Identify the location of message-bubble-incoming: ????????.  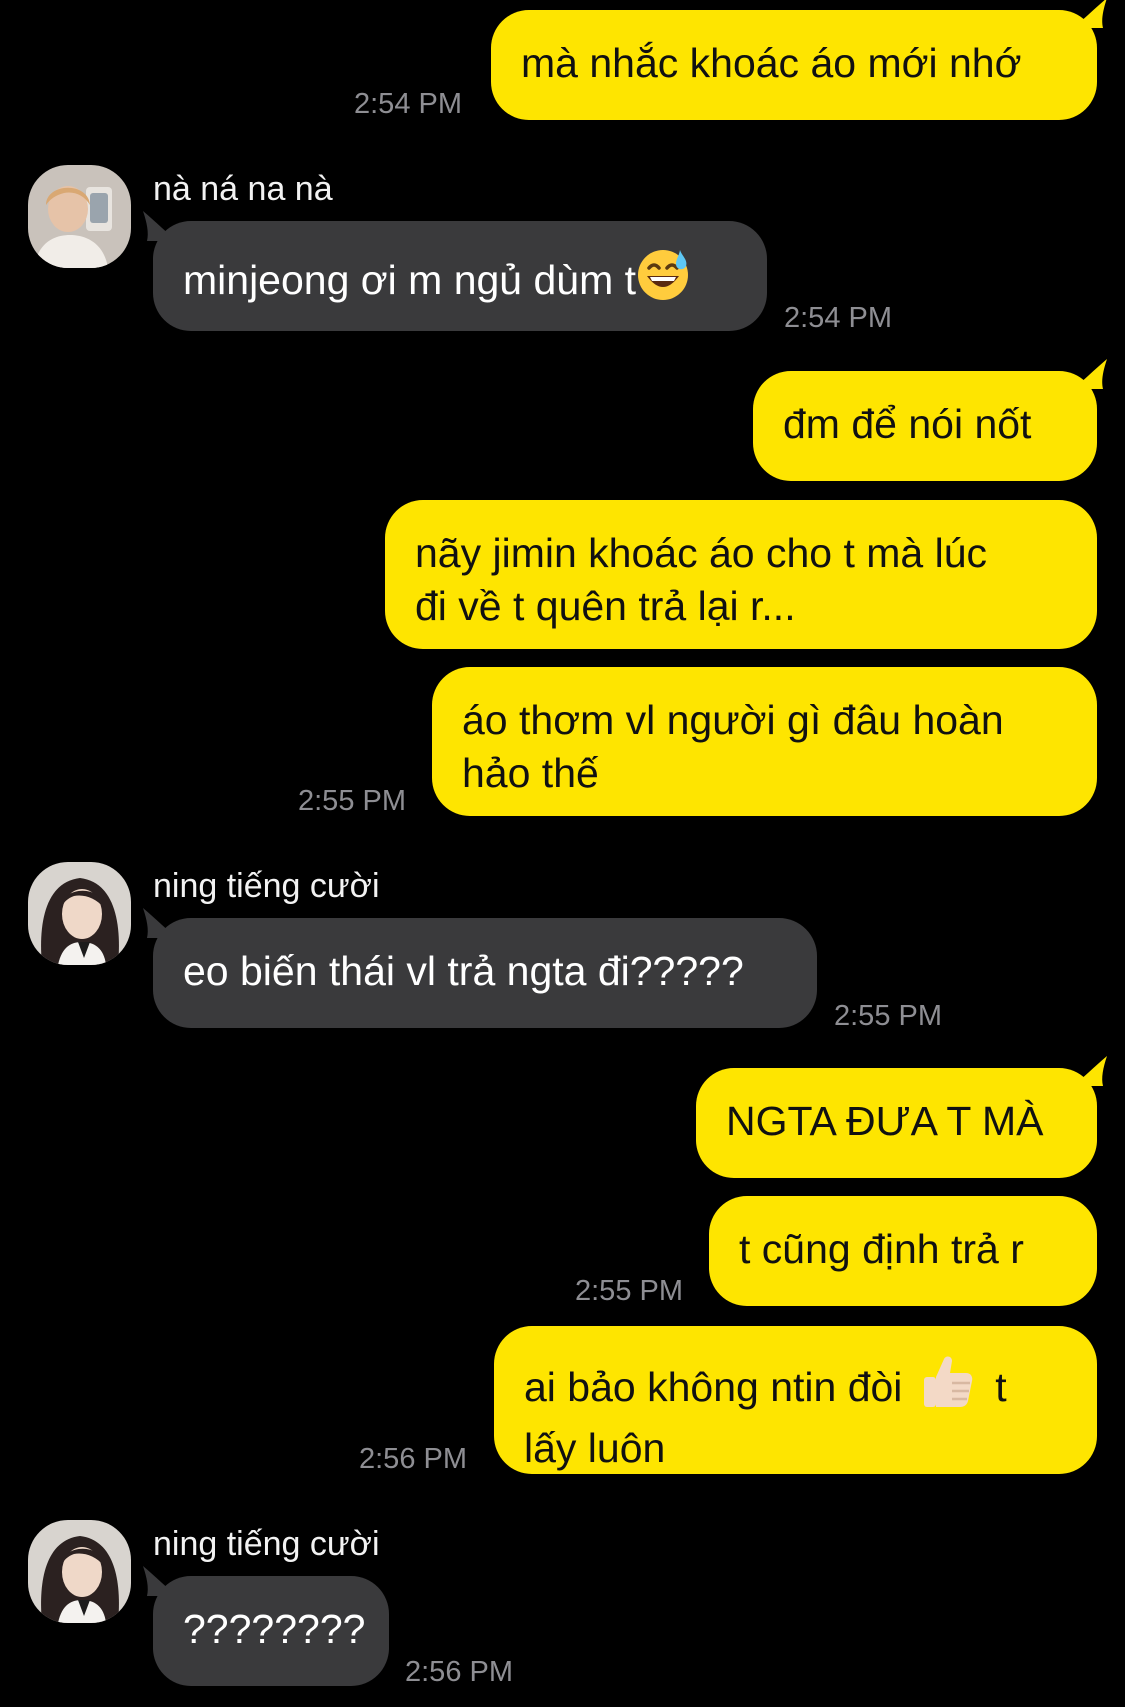
(266, 1626).